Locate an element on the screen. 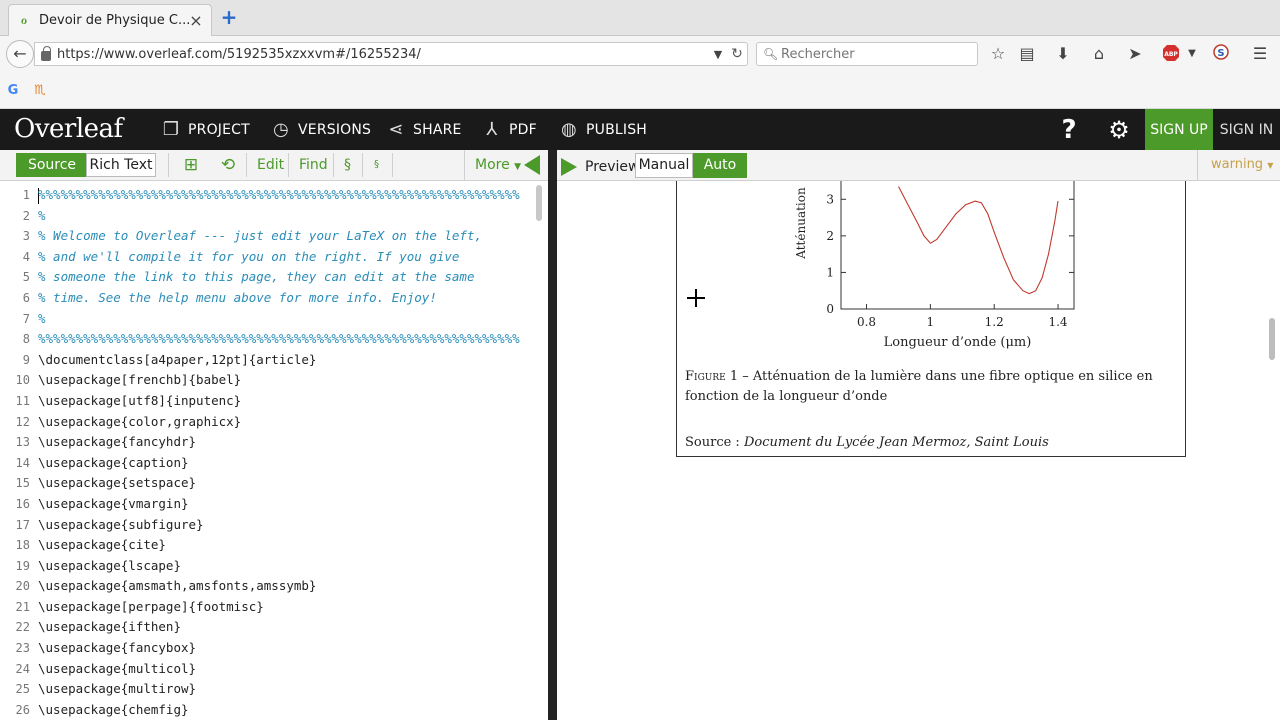 The height and width of the screenshot is (720, 1280). svg-text: S is located at coordinates (1220, 53).